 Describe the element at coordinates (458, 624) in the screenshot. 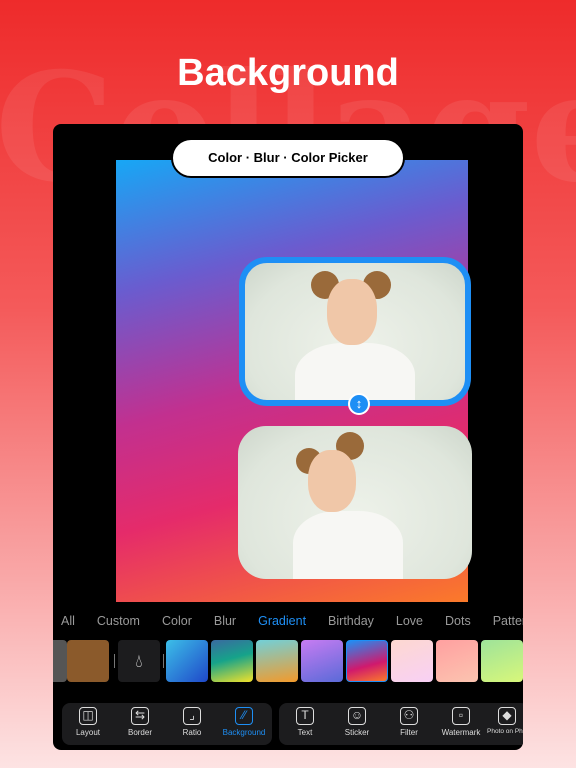

I see `tab-dots: Dots` at that location.